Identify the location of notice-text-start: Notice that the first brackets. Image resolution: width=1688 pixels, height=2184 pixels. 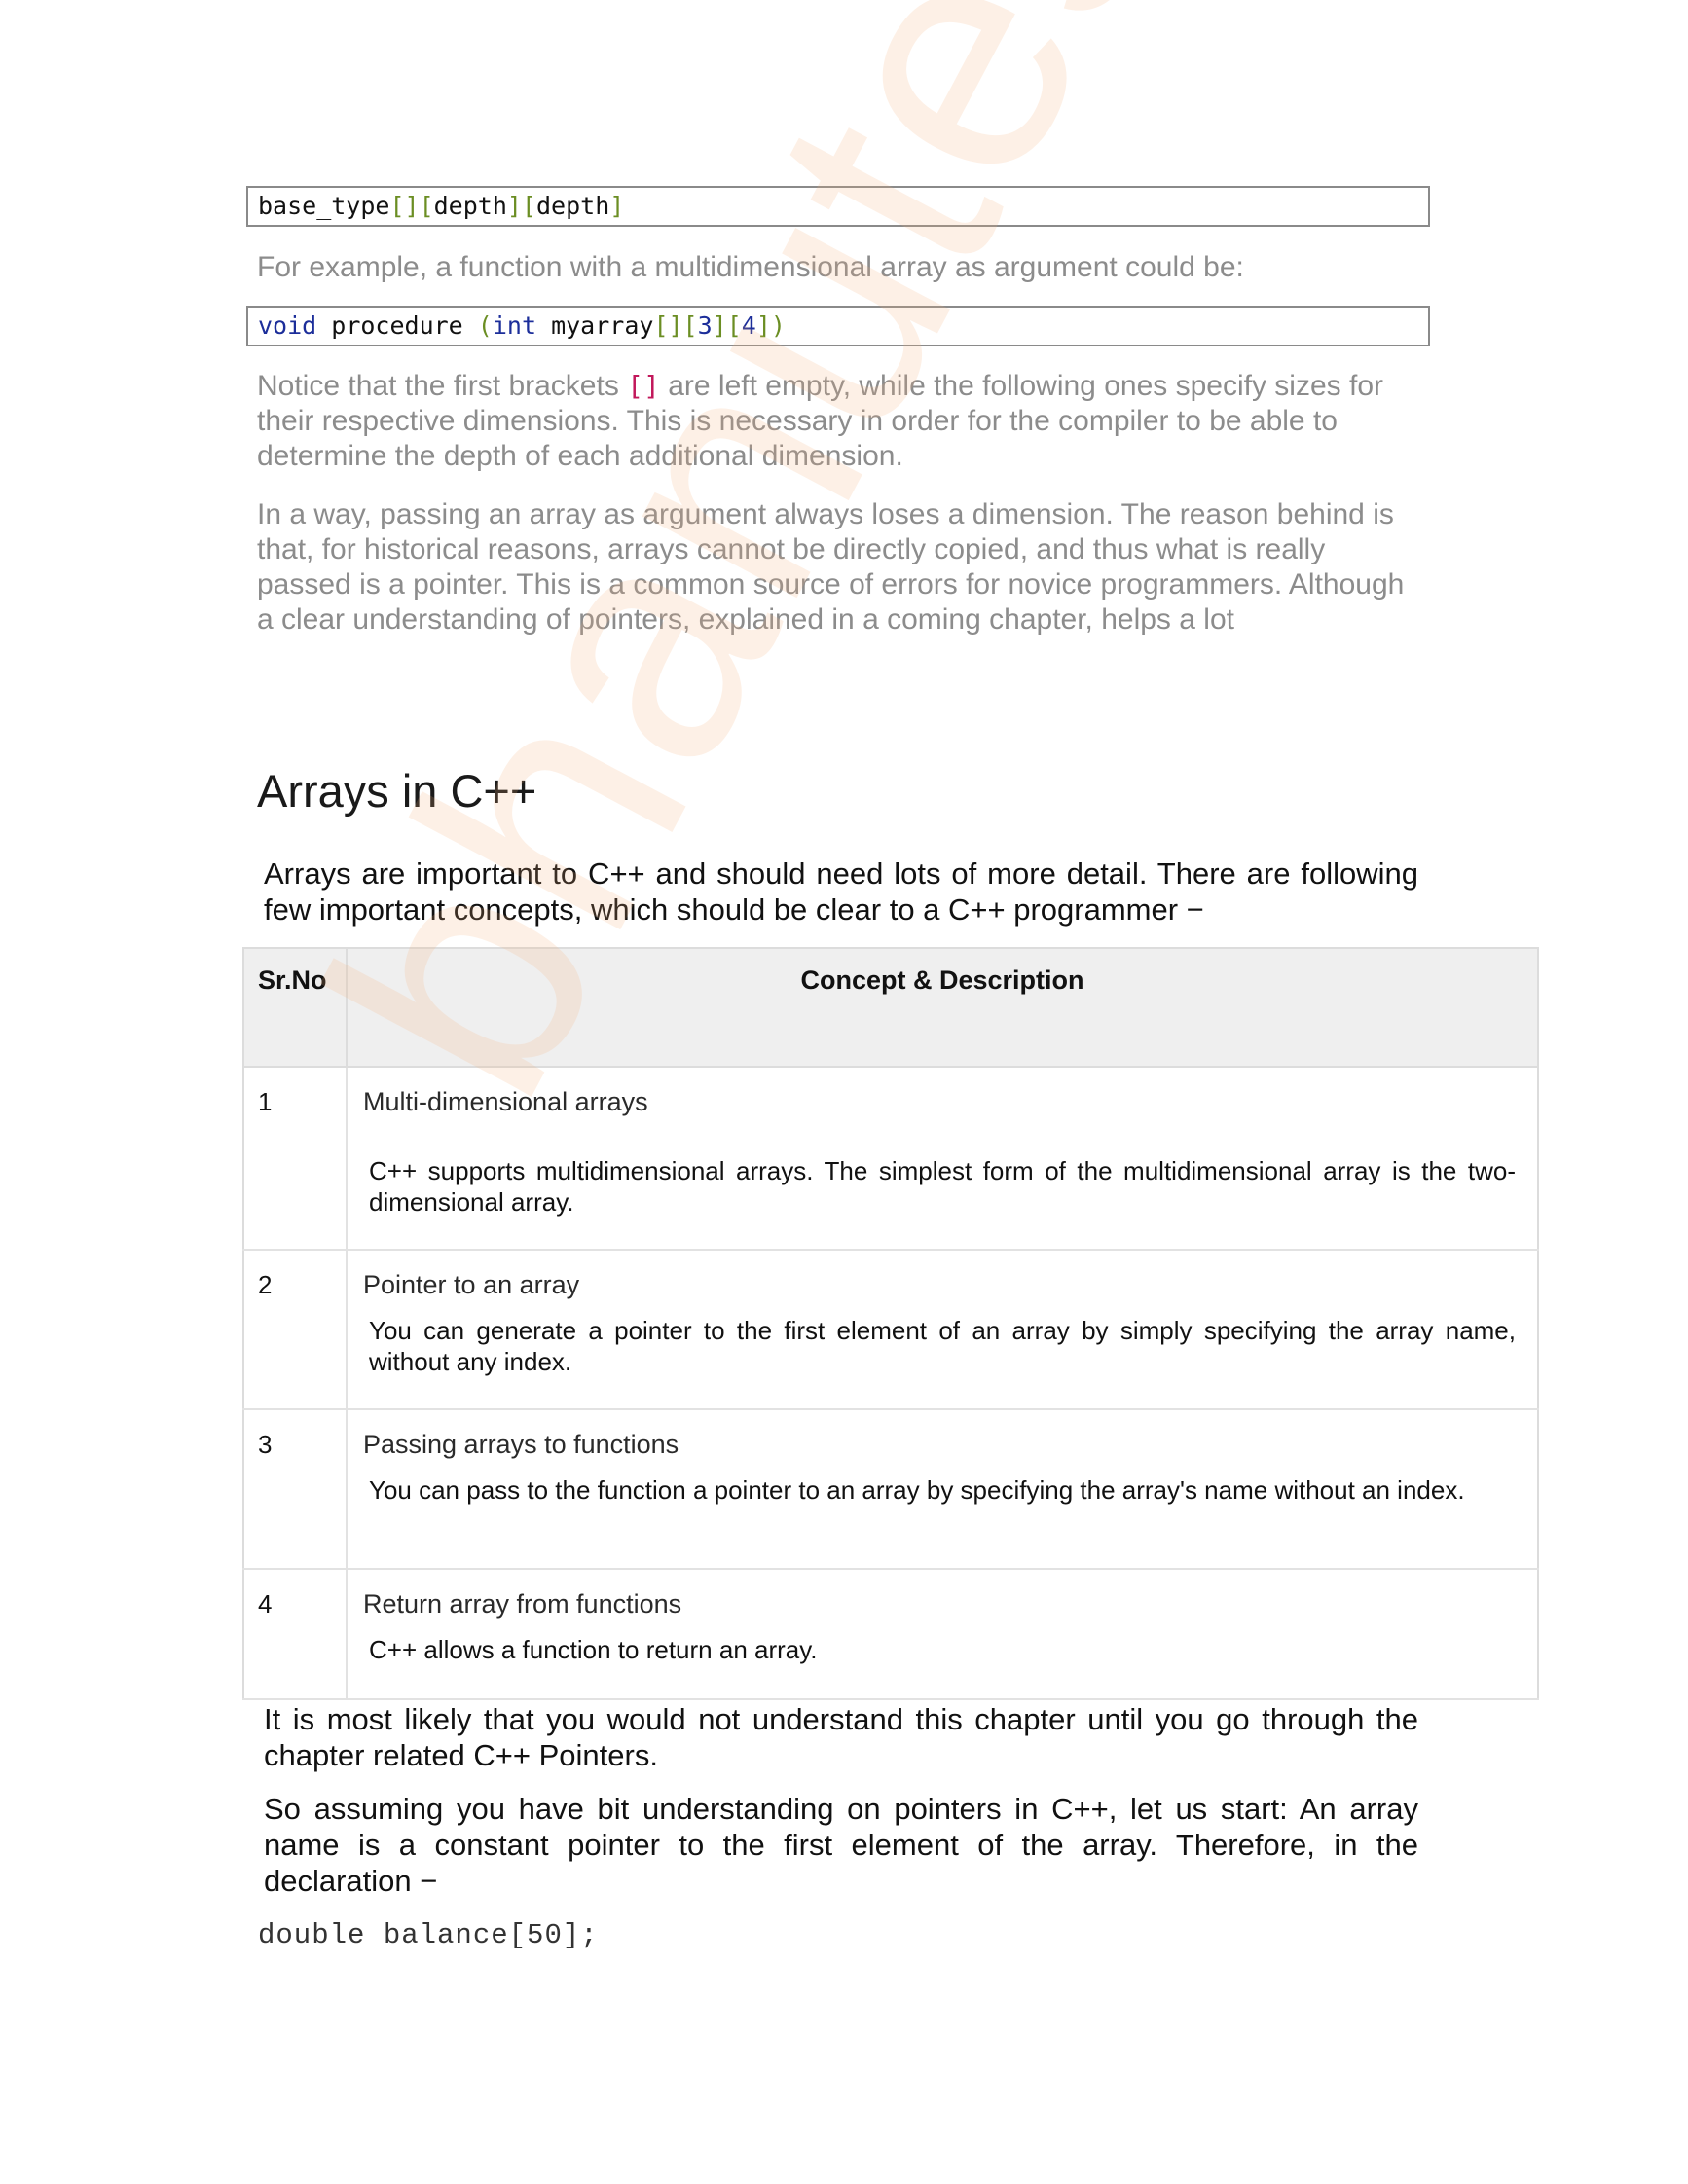
(442, 386).